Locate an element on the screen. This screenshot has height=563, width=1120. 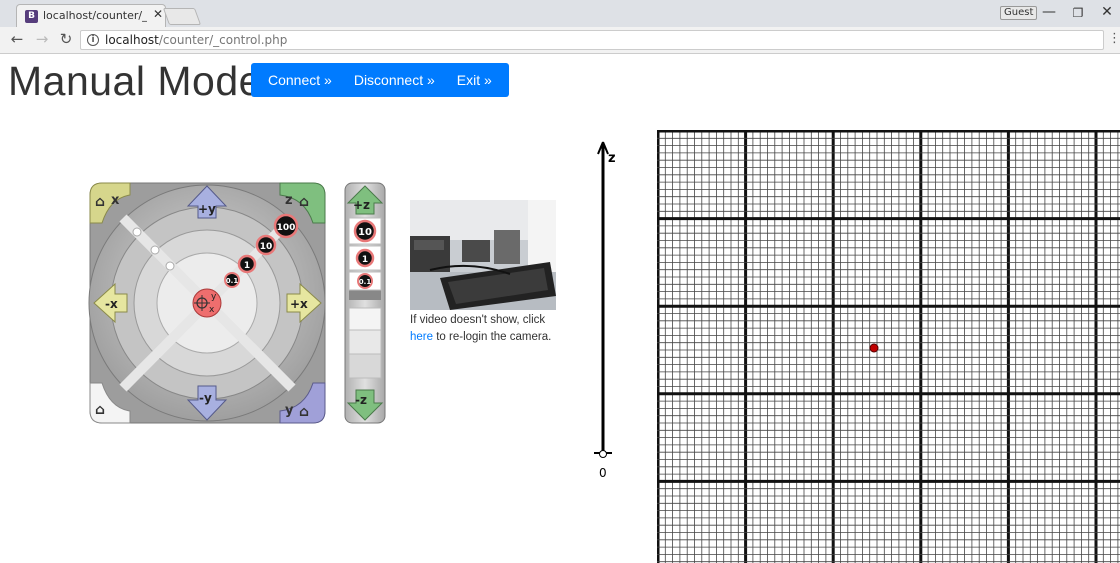
new-tab-button is located at coordinates (182, 16).